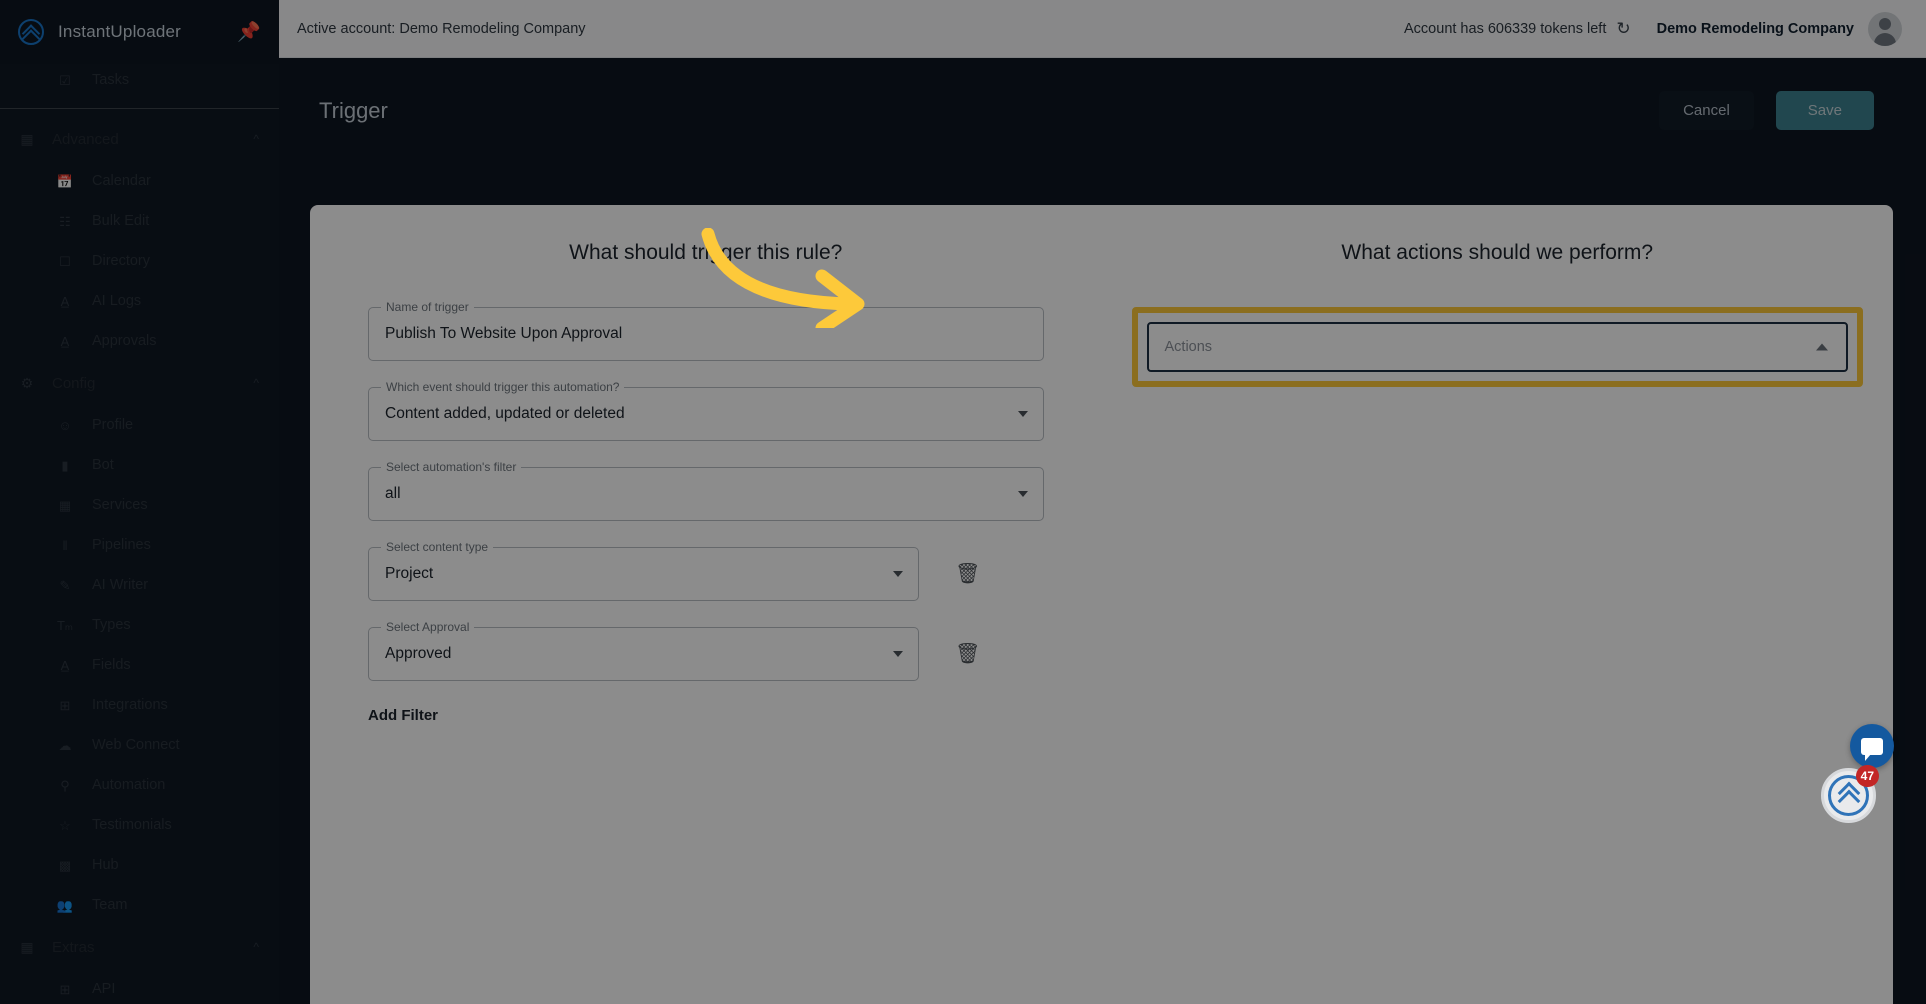 The width and height of the screenshot is (1926, 1004). Describe the element at coordinates (1505, 28) in the screenshot. I see `token-count-label: Account has 606339 tokens left` at that location.